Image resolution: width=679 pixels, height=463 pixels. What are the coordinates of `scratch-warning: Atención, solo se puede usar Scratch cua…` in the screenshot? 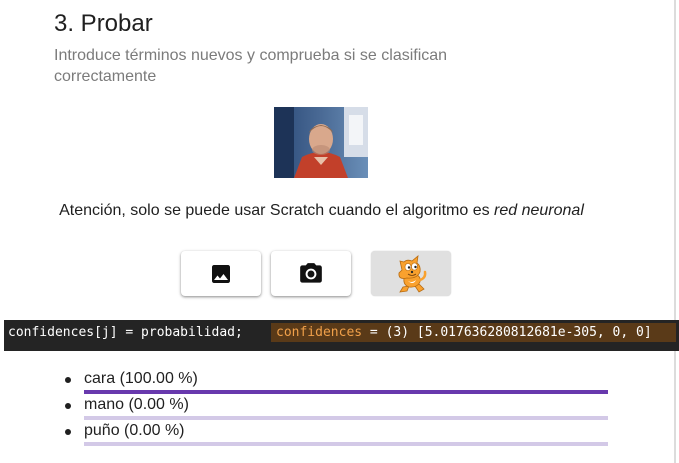 It's located at (321, 211).